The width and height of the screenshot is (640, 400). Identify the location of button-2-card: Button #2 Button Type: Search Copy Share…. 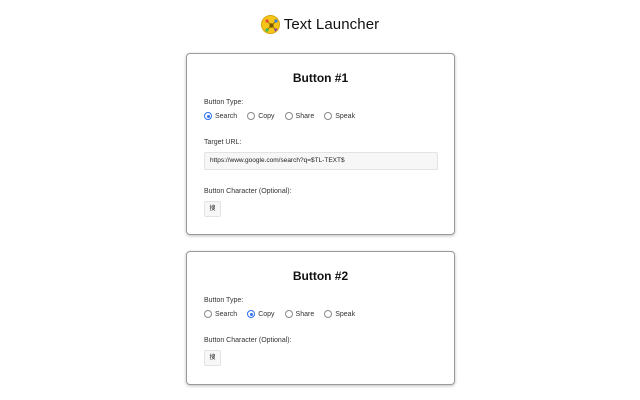
(320, 318).